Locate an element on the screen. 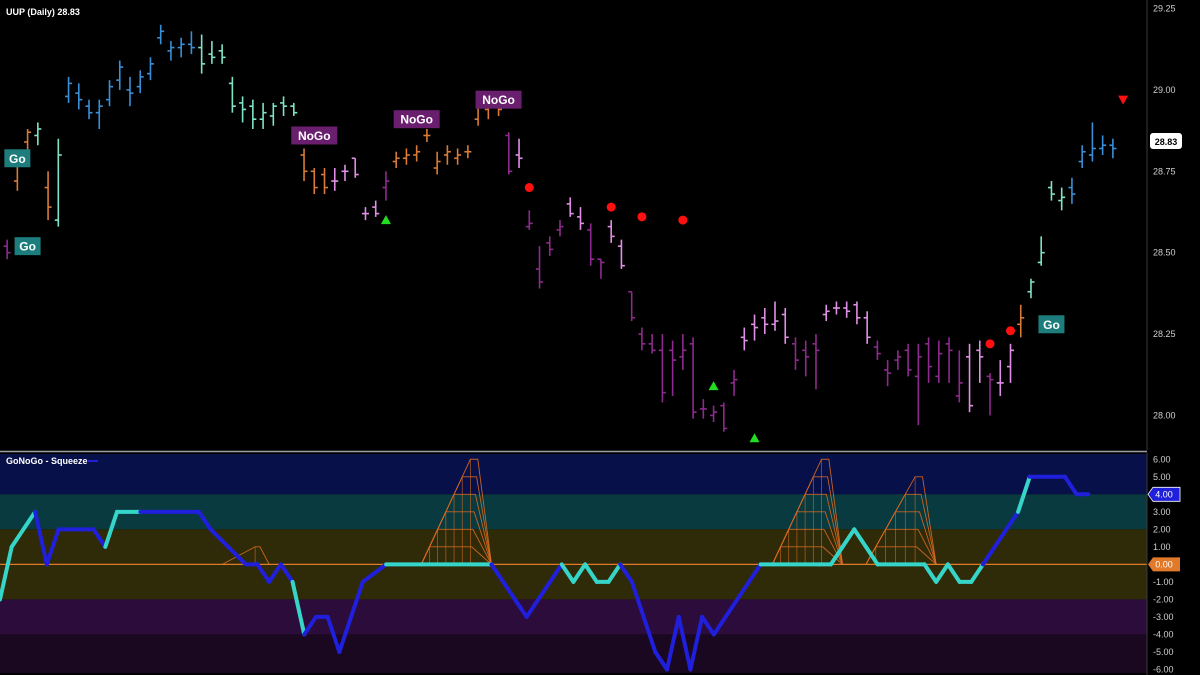 This screenshot has width=1200, height=675. oscillator-last-value: 4.00 is located at coordinates (1164, 494).